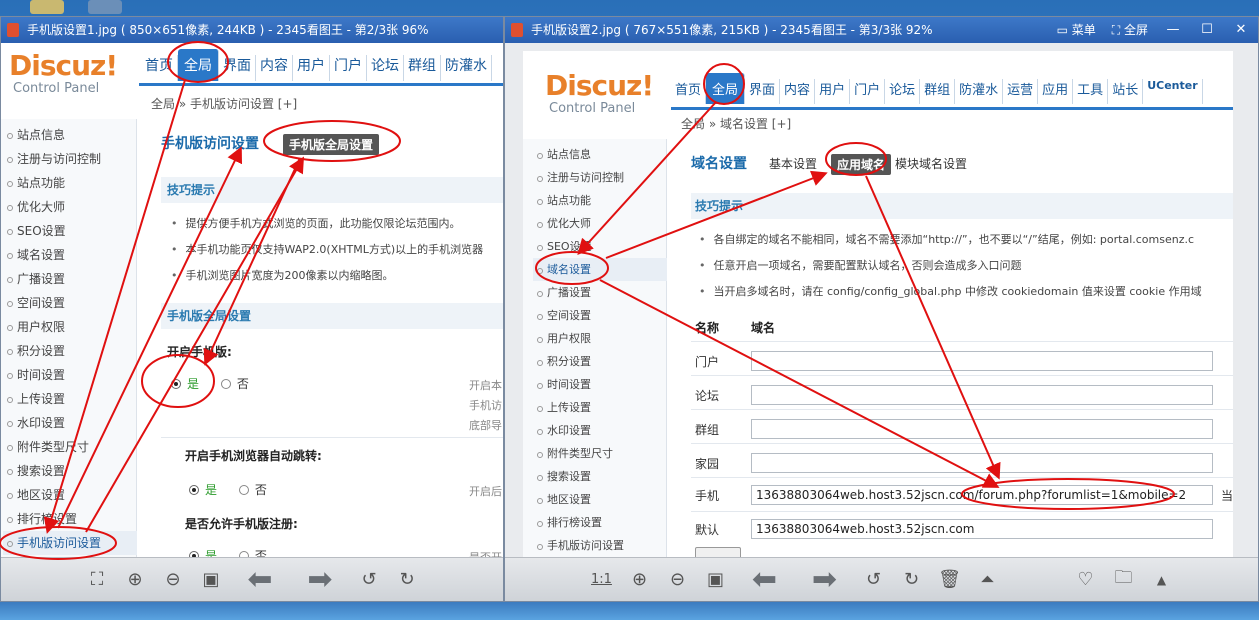 The image size is (1259, 620). Describe the element at coordinates (1162, 580) in the screenshot. I see `collapse-icon: ▲` at that location.